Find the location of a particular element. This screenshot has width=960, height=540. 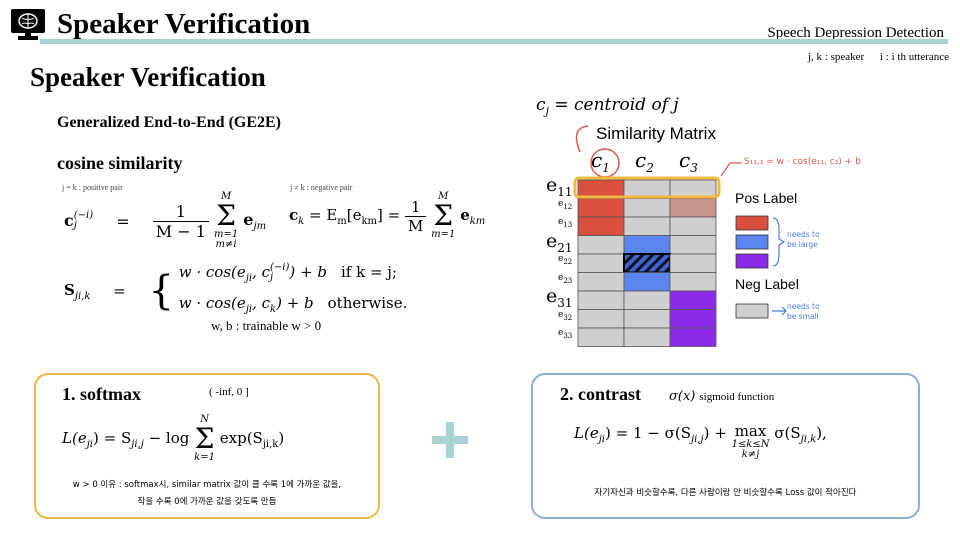

similarity-matrix-figure is located at coordinates (680, 236).